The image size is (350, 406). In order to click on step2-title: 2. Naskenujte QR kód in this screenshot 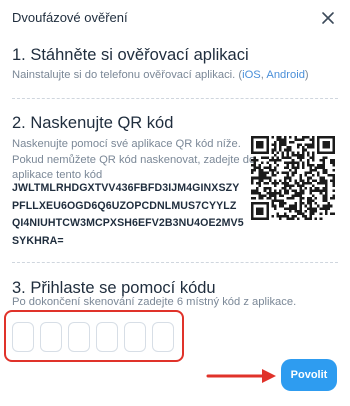, I will do `click(93, 123)`.